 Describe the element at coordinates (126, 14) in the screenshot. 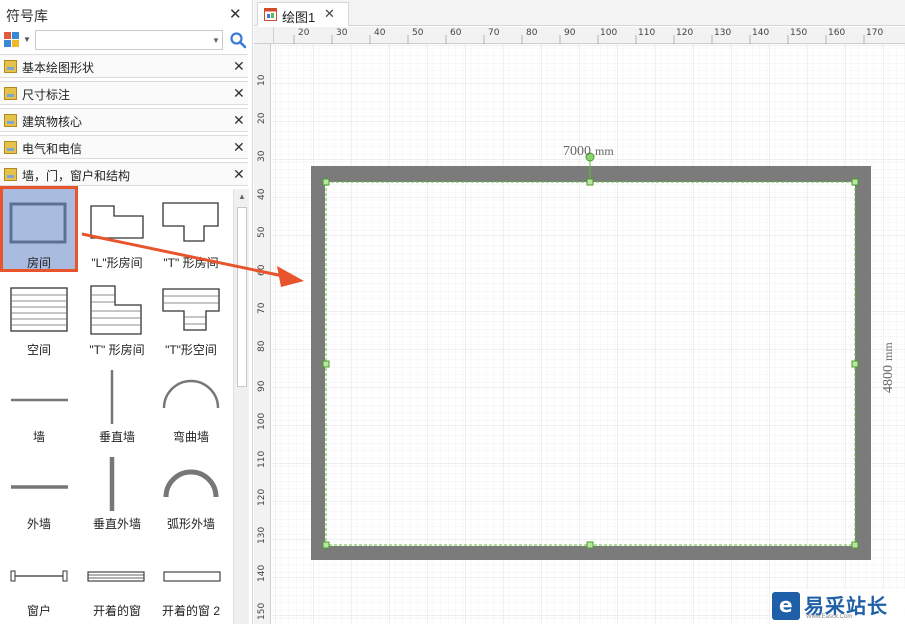

I see `library-header: 符号库 ✕` at that location.